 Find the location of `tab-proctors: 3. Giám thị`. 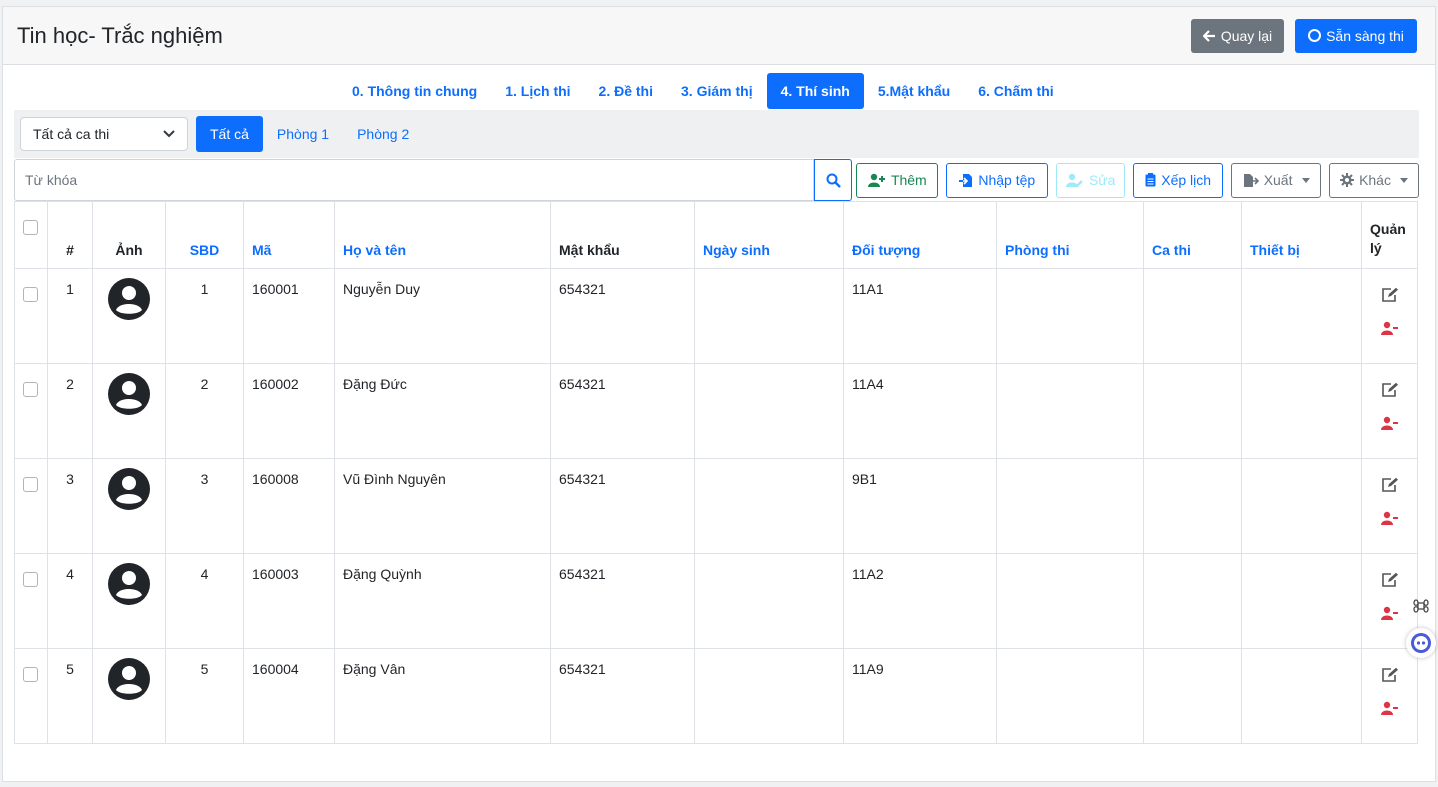

tab-proctors: 3. Giám thị is located at coordinates (717, 91).